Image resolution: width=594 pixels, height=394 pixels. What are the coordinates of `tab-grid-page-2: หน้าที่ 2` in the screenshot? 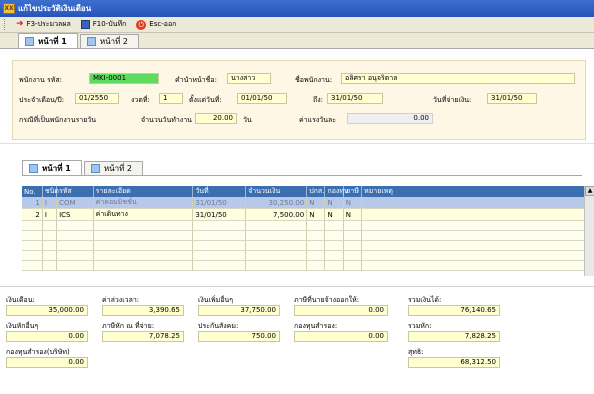 It's located at (113, 168).